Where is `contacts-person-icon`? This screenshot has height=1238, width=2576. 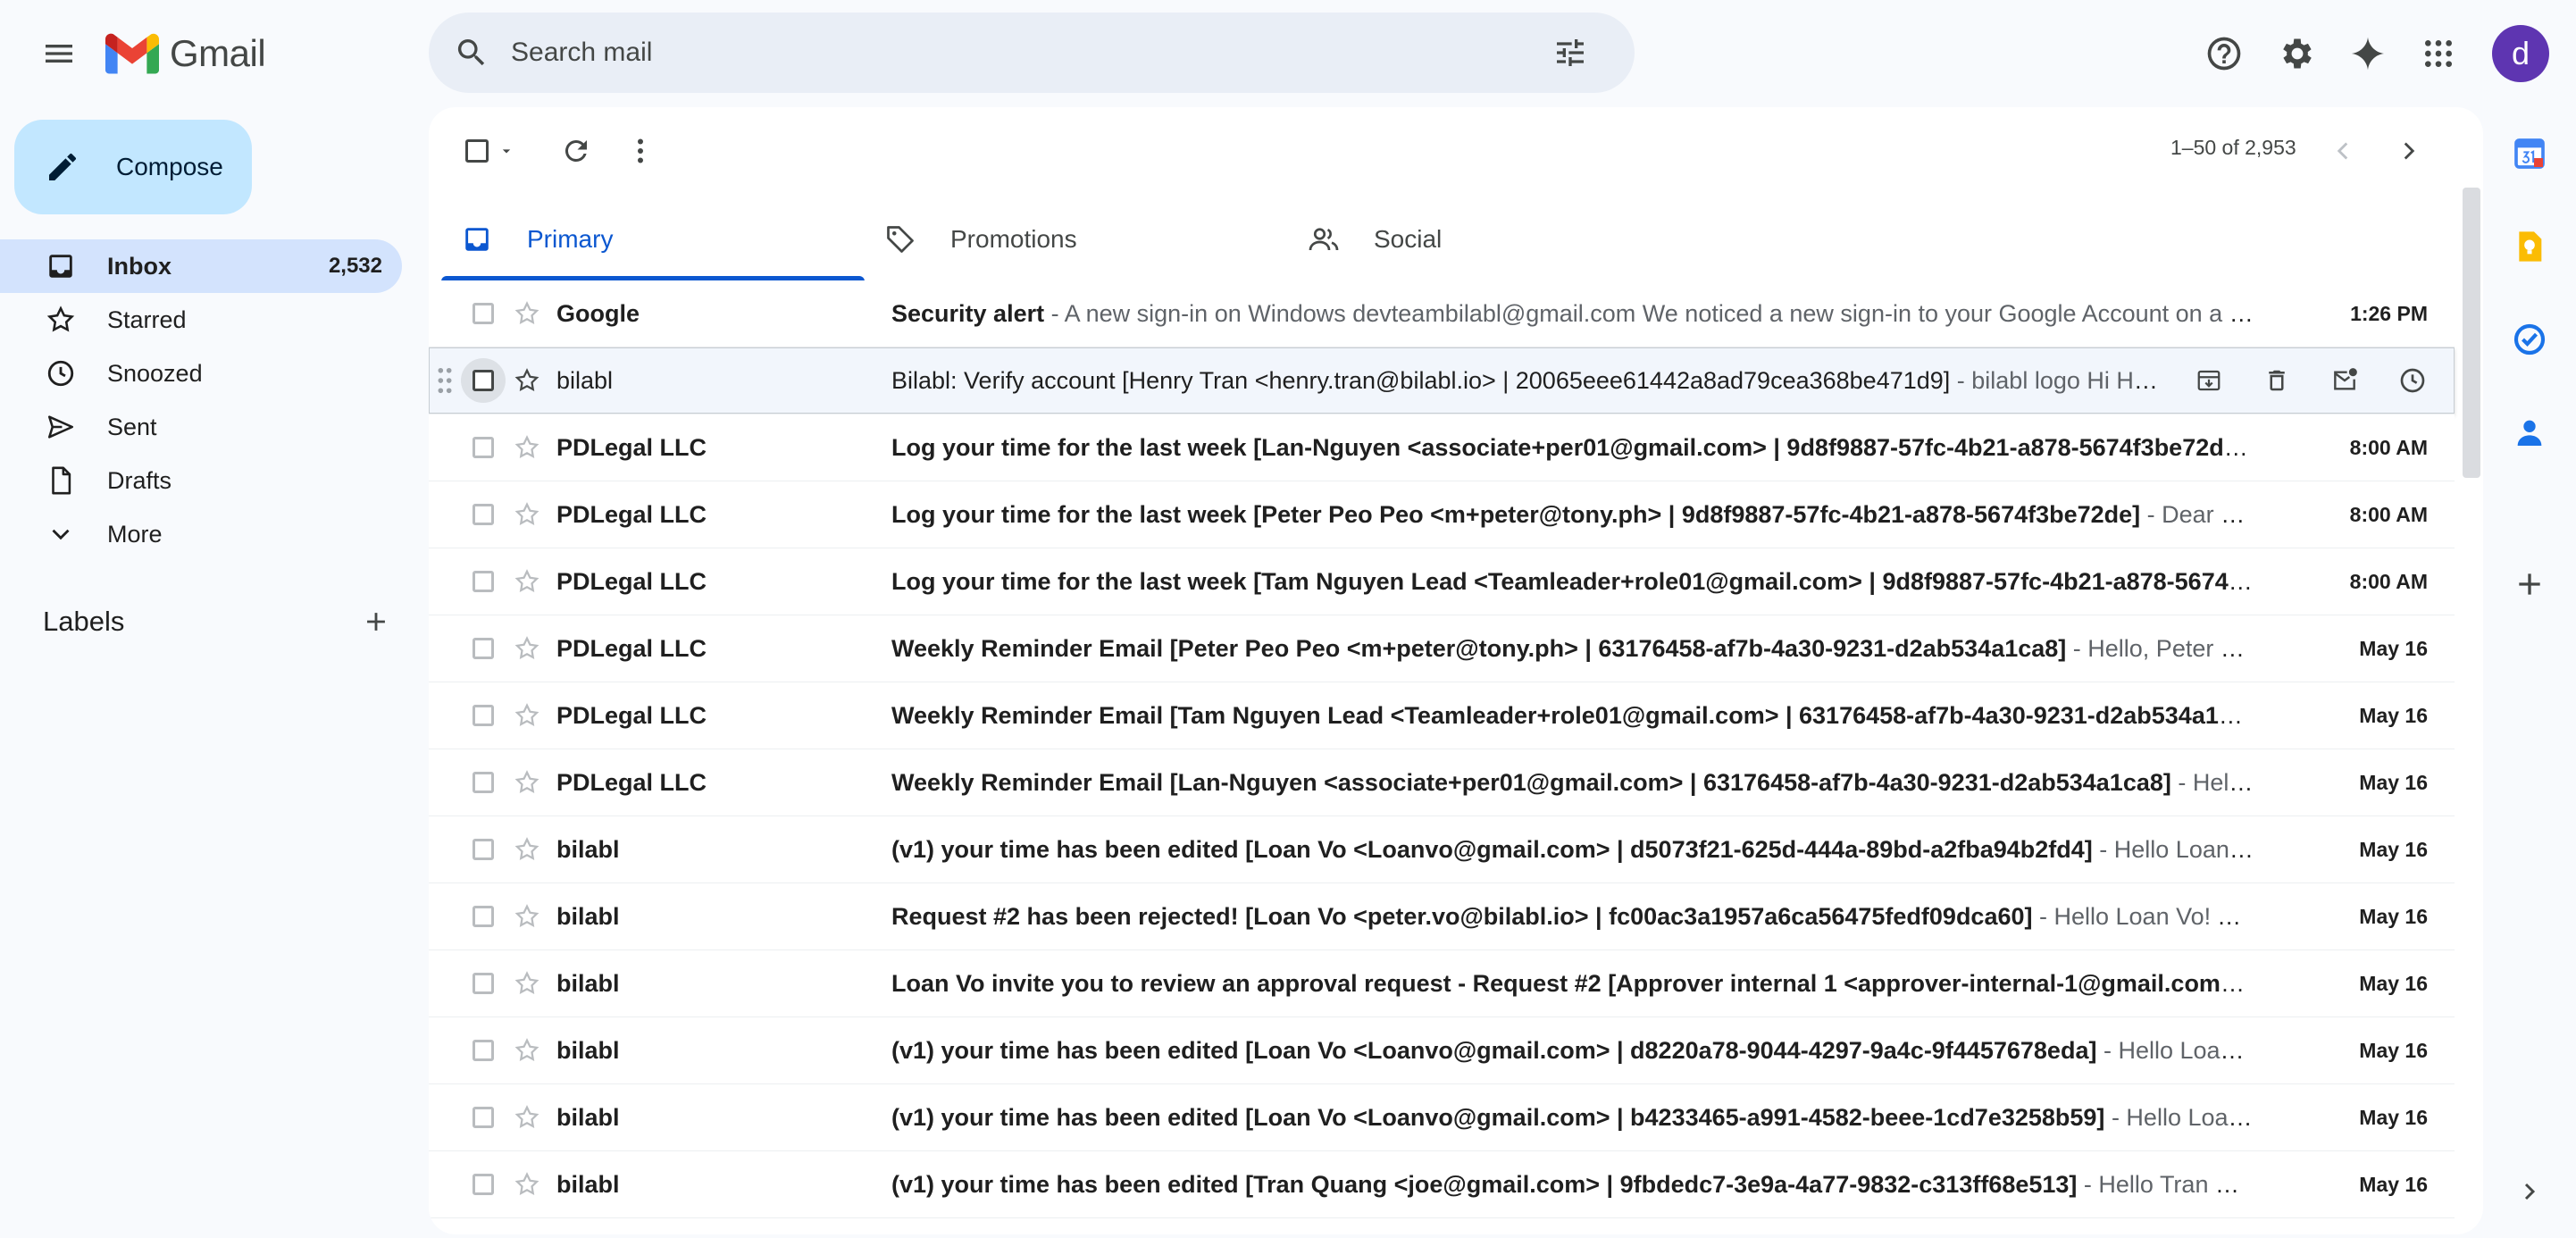 contacts-person-icon is located at coordinates (2530, 433).